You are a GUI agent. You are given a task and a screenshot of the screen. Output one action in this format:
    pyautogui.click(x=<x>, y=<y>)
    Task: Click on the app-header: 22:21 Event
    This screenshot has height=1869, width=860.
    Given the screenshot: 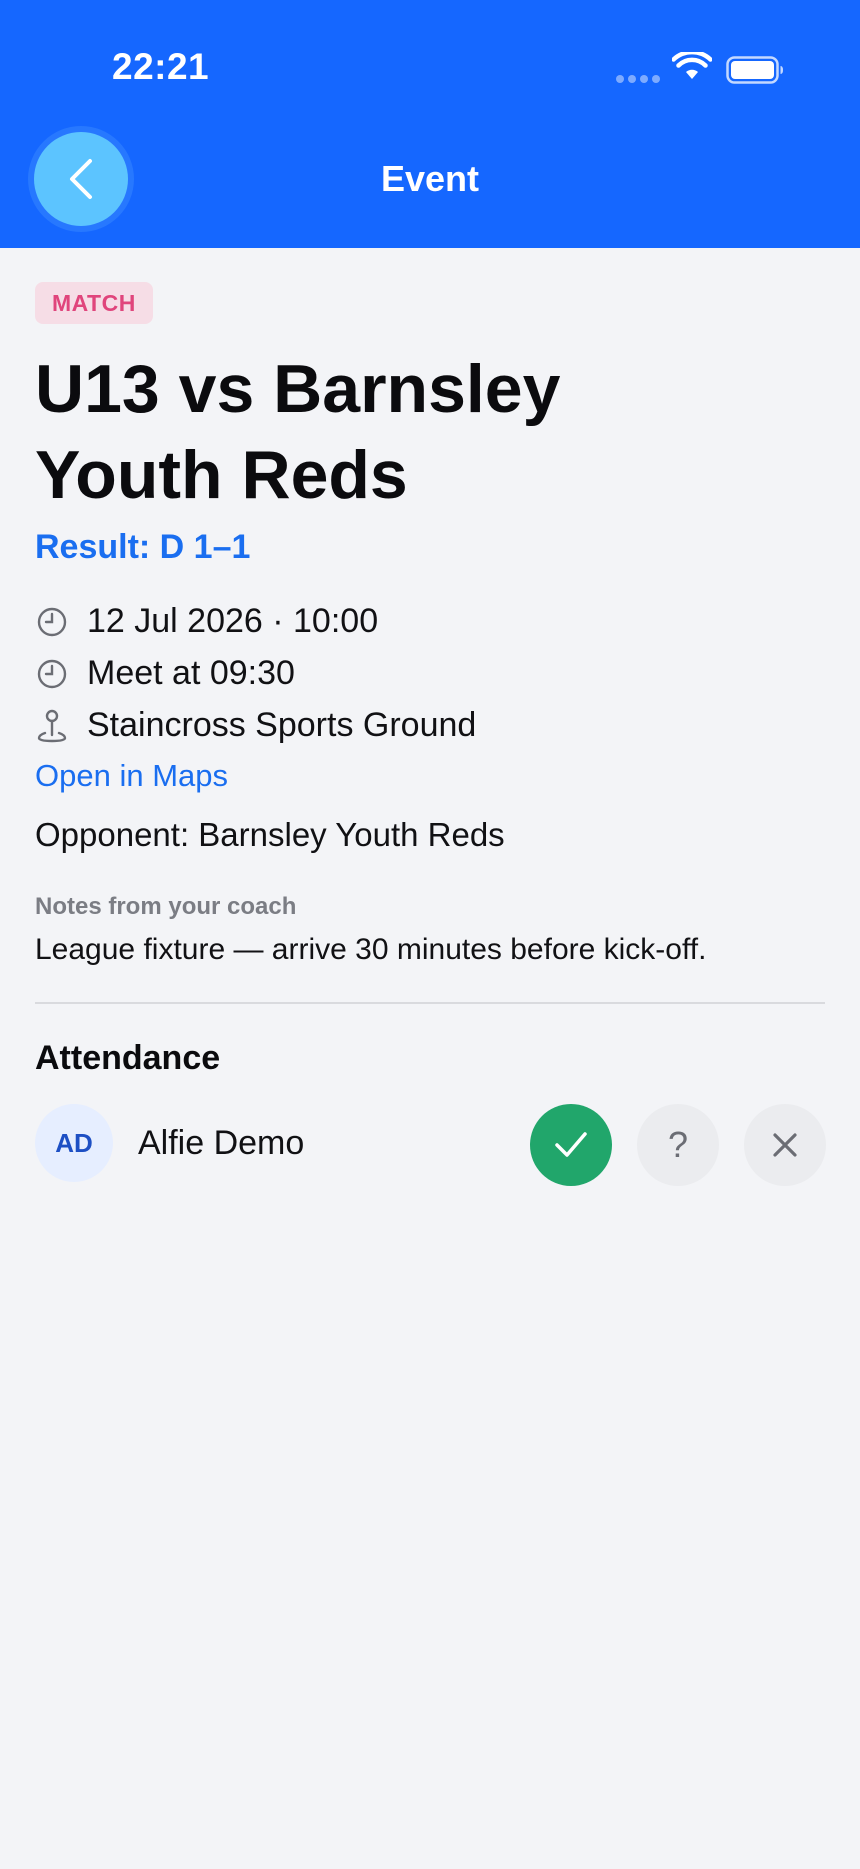 What is the action you would take?
    pyautogui.click(x=430, y=124)
    